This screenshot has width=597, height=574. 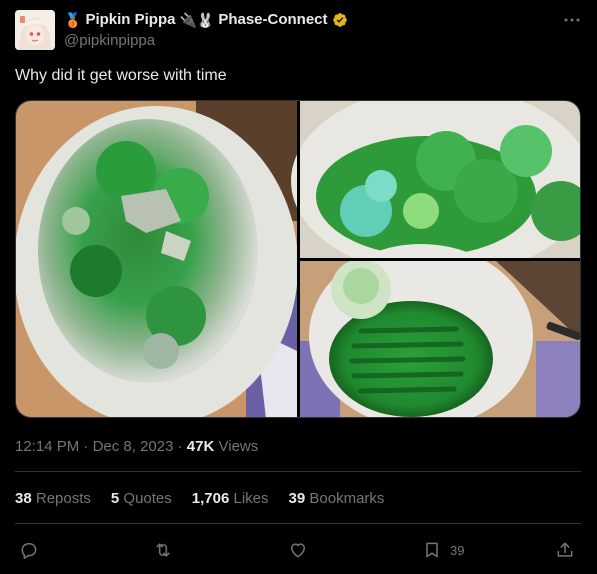 I want to click on verified-badge-icon, so click(x=339, y=20).